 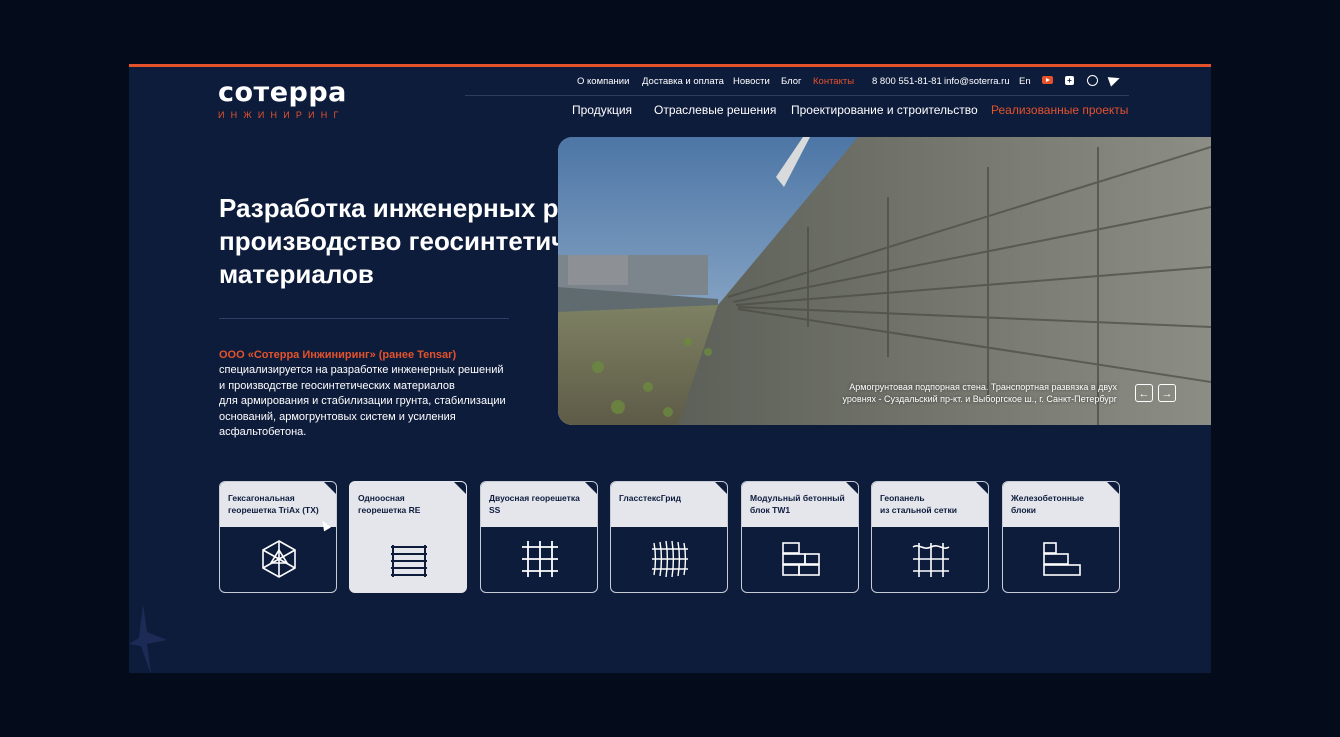 I want to click on triax-hexagon-icon, so click(x=279, y=559).